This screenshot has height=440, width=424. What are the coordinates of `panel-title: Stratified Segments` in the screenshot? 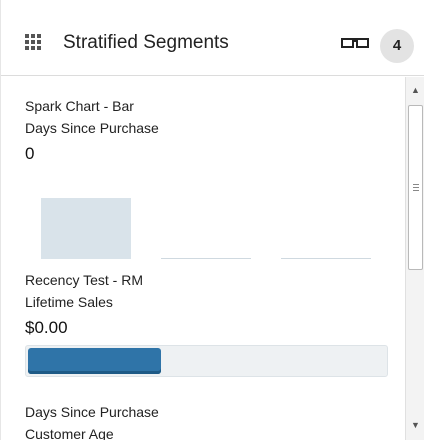 It's located at (146, 42).